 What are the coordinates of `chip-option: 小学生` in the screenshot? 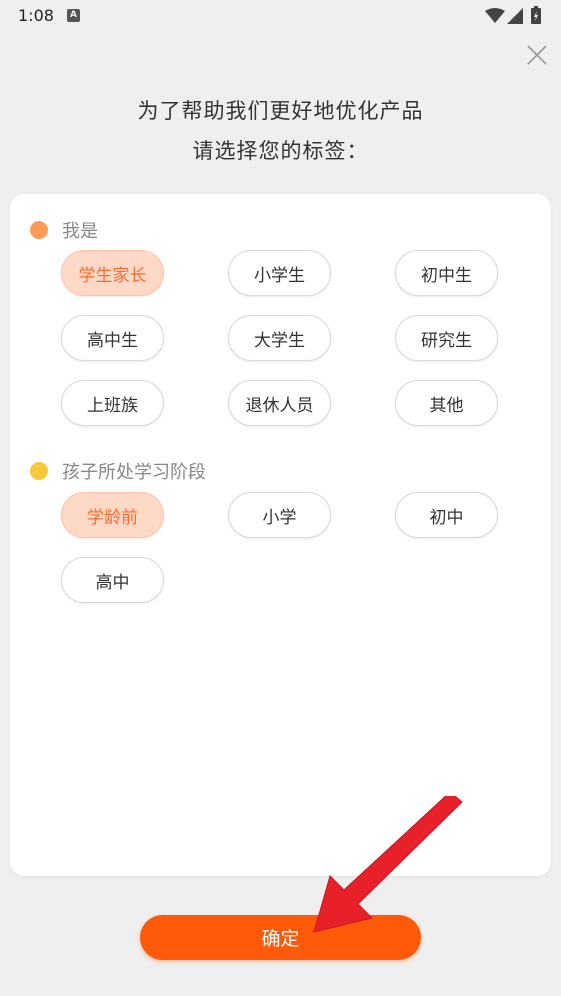 It's located at (279, 273).